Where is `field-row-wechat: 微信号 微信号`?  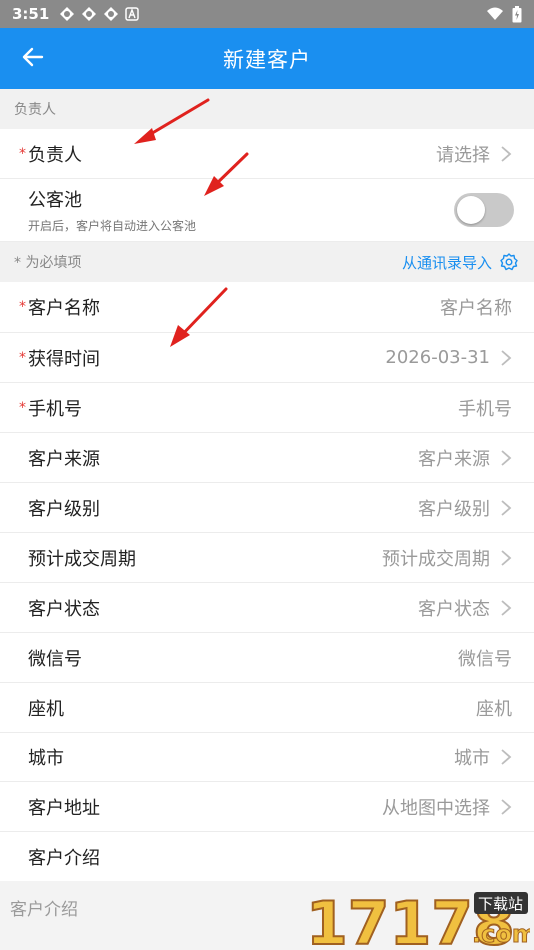
field-row-wechat: 微信号 微信号 is located at coordinates (267, 658).